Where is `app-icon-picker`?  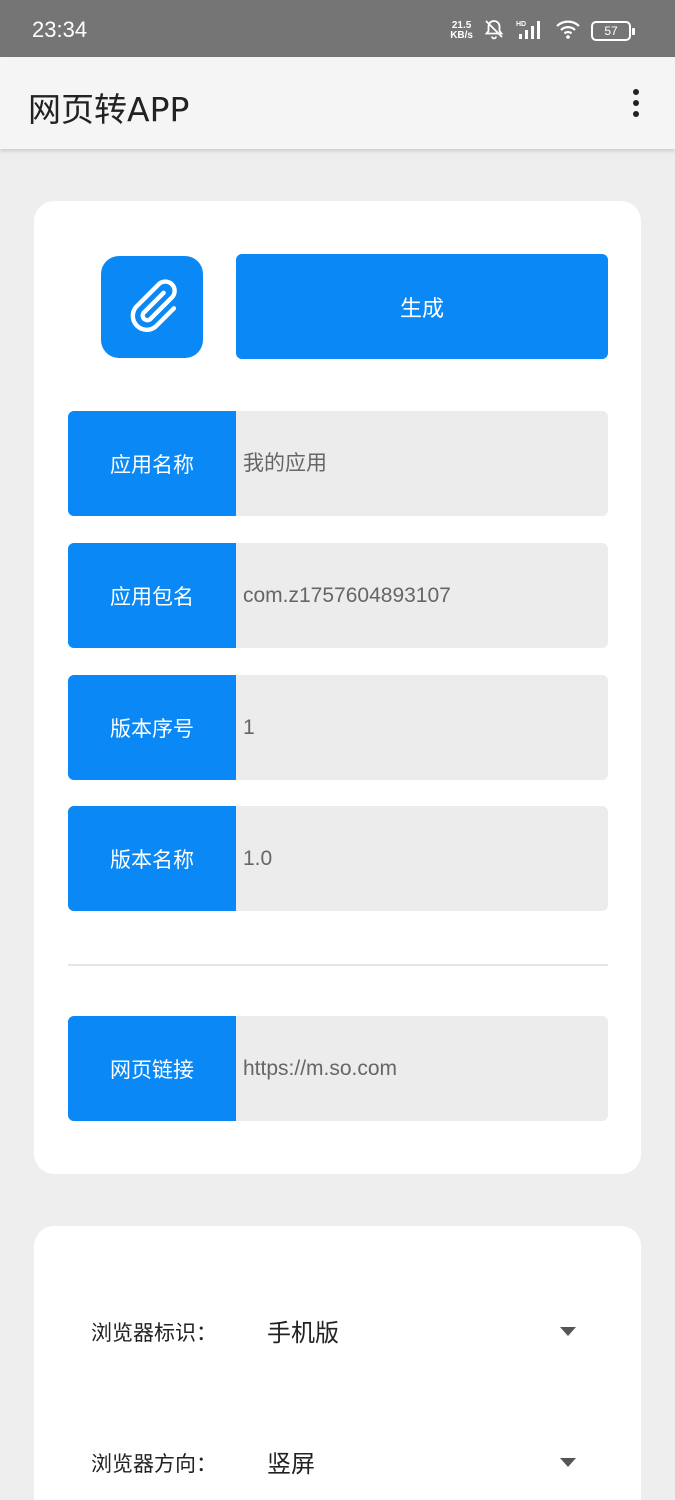
app-icon-picker is located at coordinates (152, 307).